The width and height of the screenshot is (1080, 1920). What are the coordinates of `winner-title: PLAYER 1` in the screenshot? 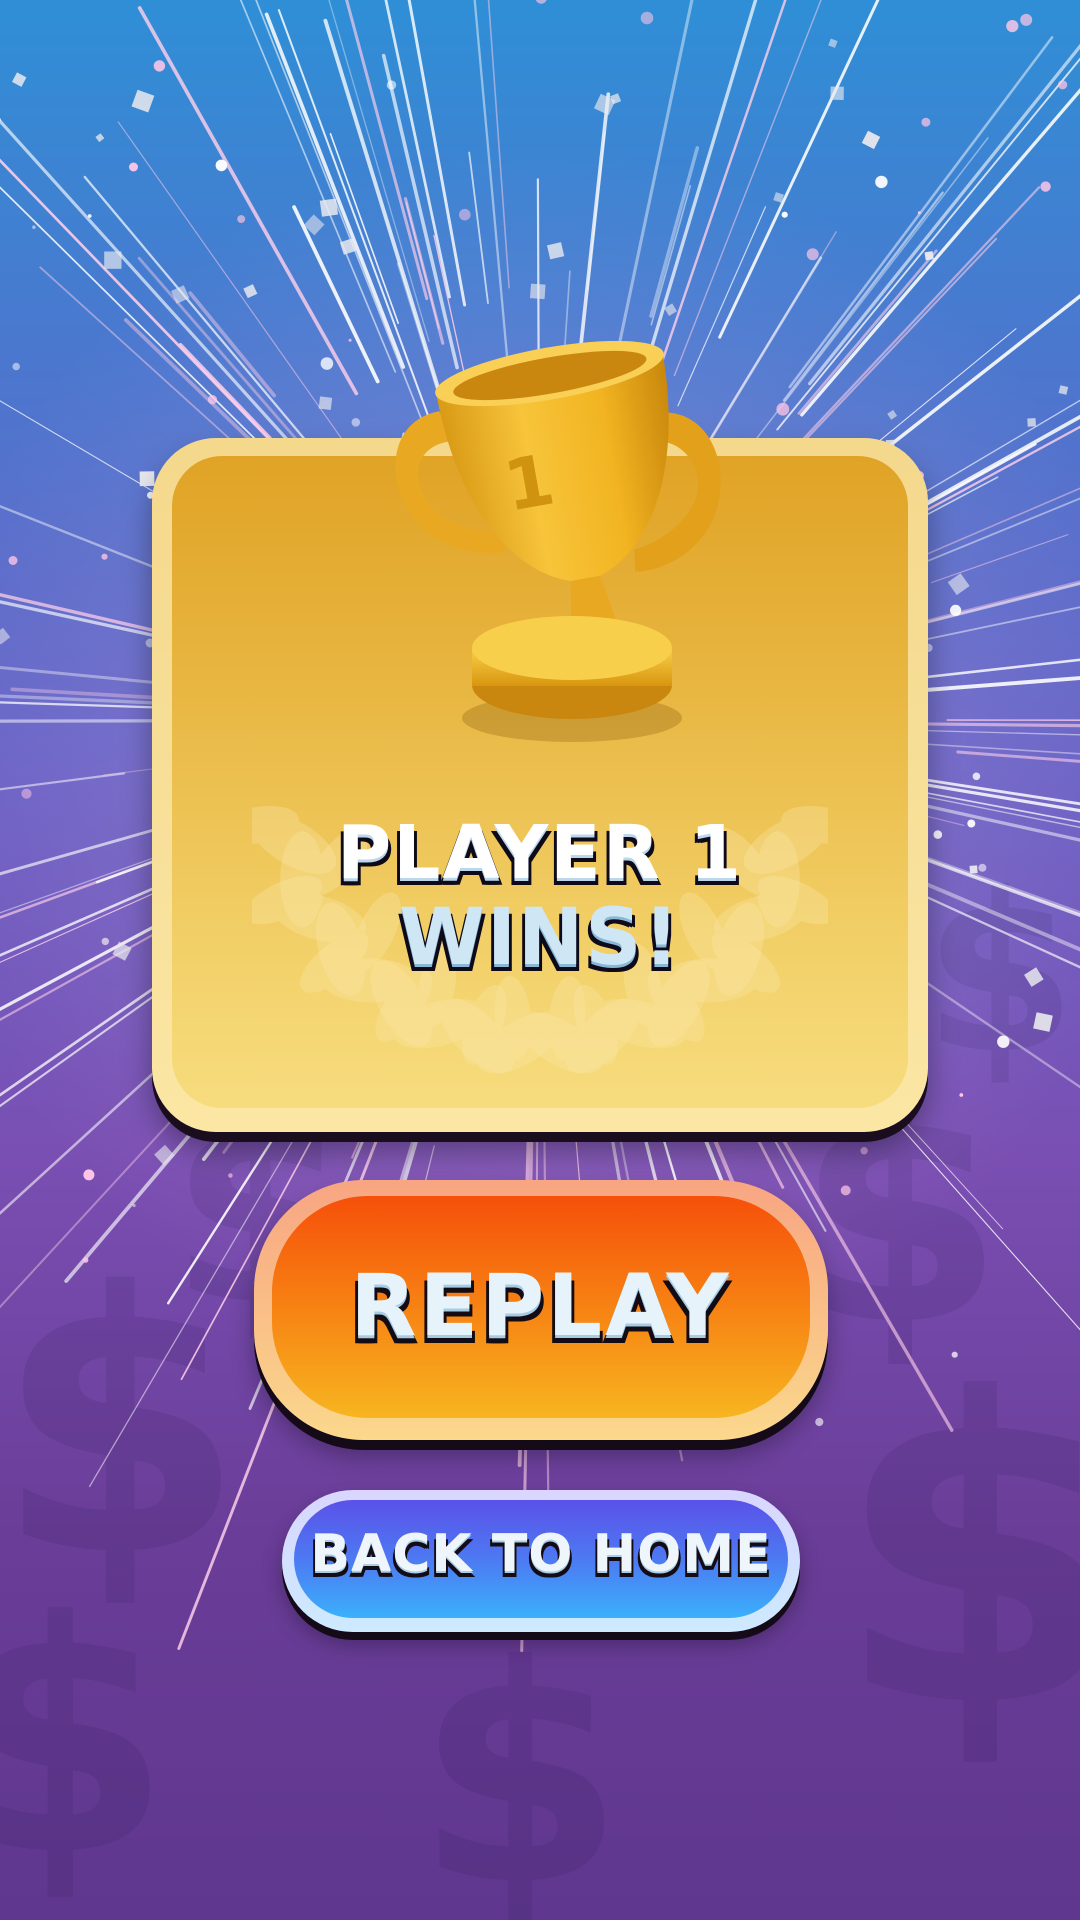 It's located at (540, 853).